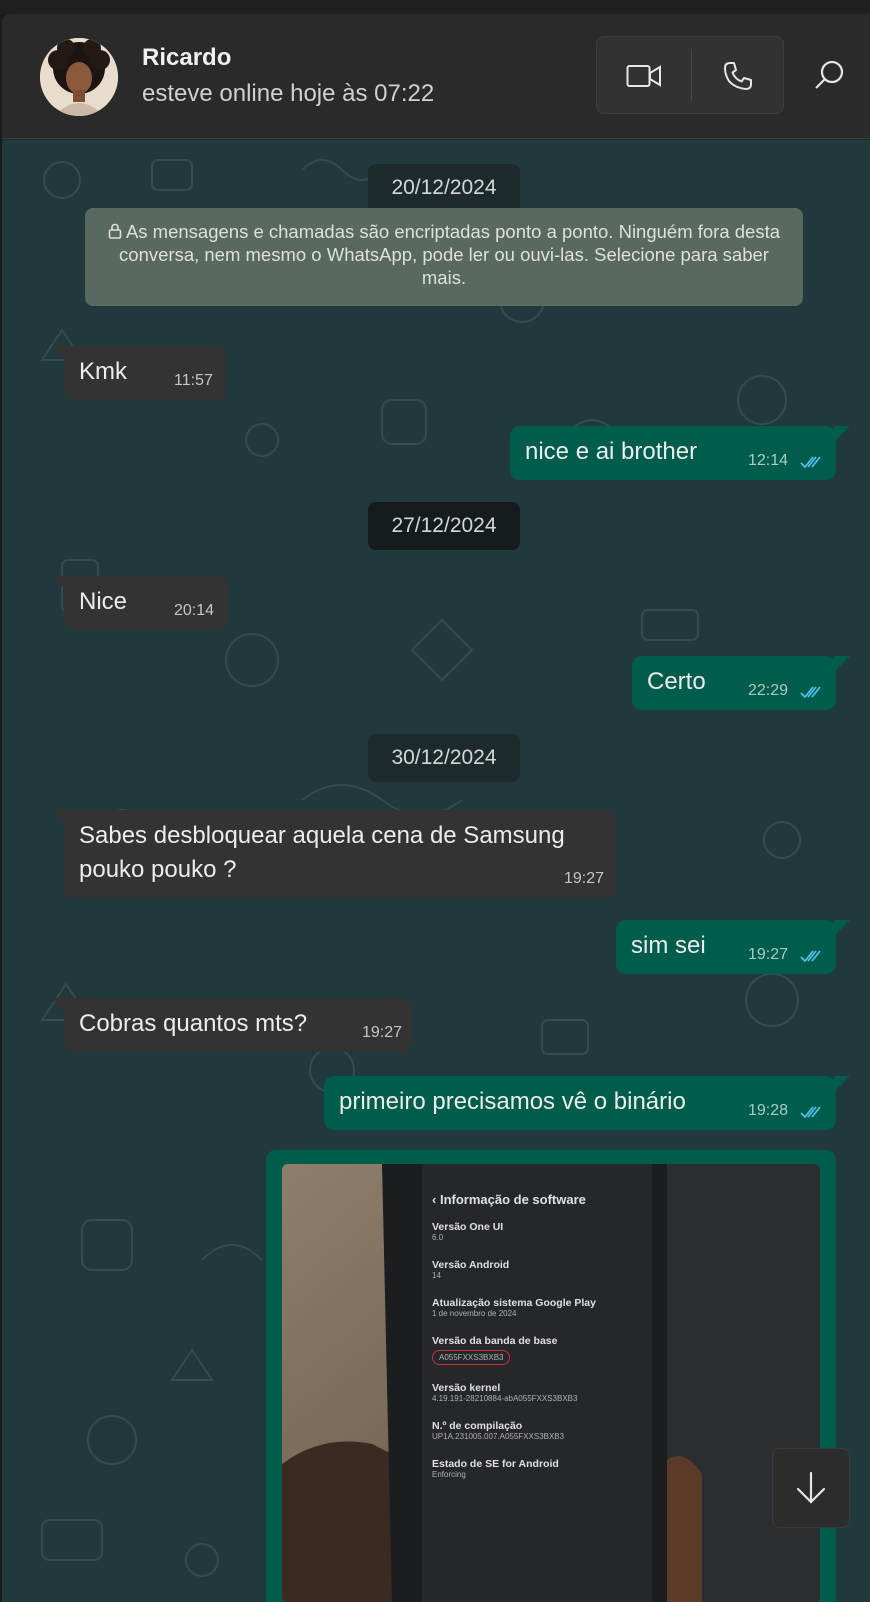 This screenshot has height=1602, width=870. Describe the element at coordinates (444, 758) in the screenshot. I see `date-separator: 30/12/2024` at that location.